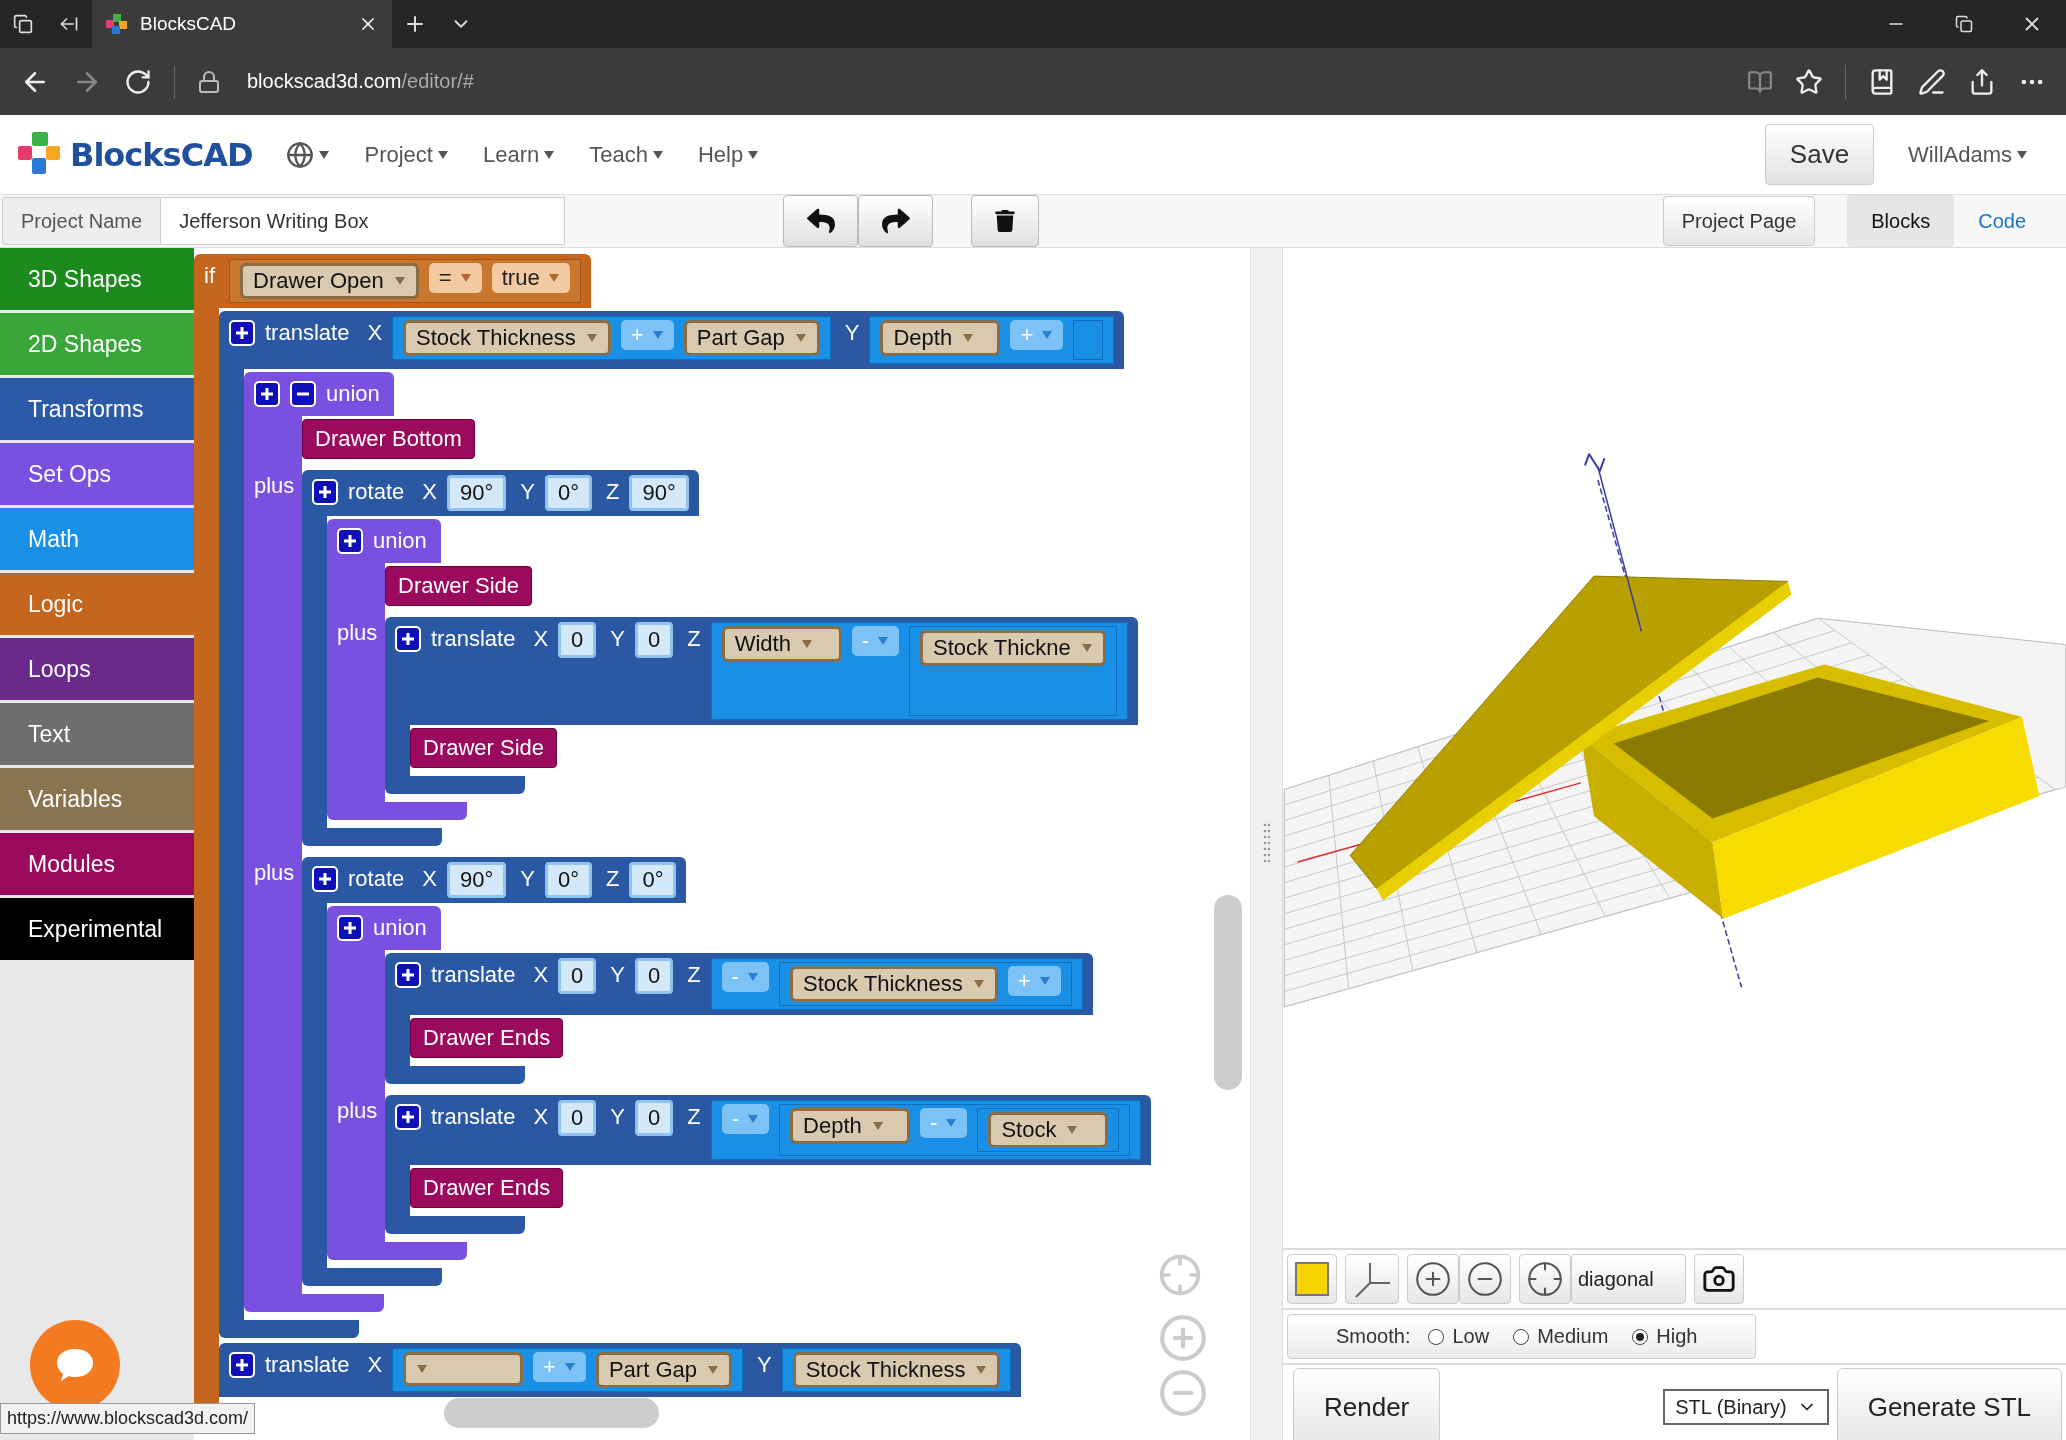 Image resolution: width=2066 pixels, height=1440 pixels. I want to click on category-item: Variables, so click(97, 799).